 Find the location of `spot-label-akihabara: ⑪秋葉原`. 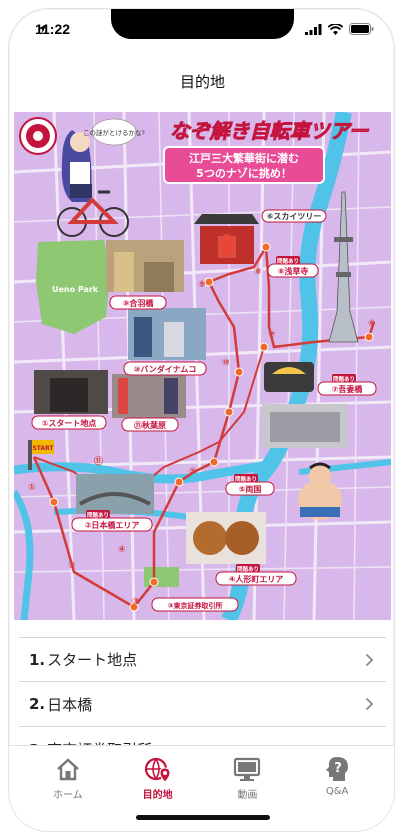

spot-label-akihabara: ⑪秋葉原 is located at coordinates (150, 424).